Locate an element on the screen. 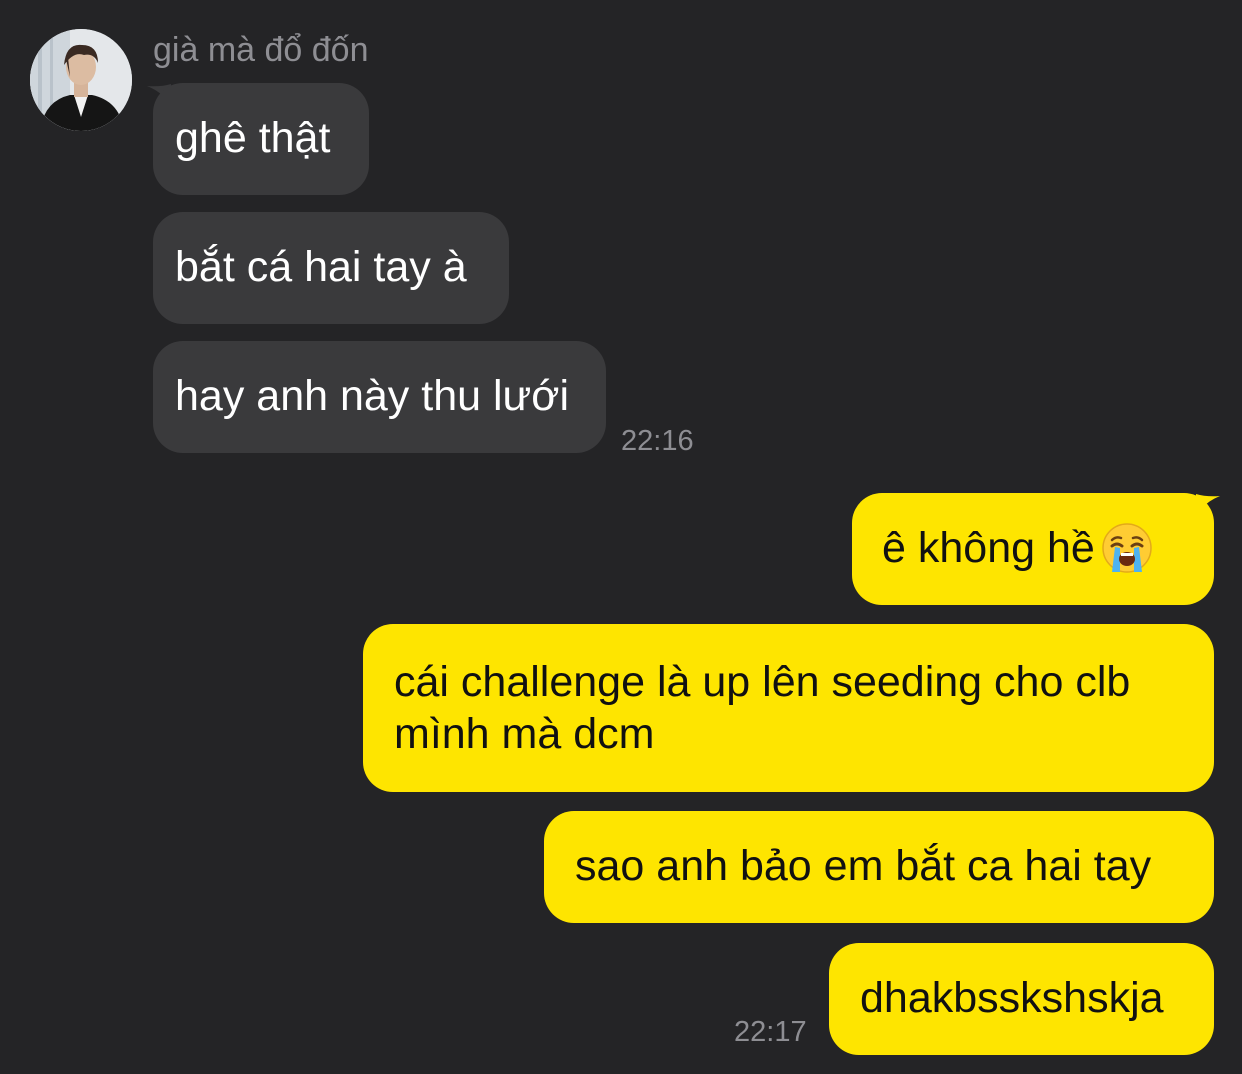 This screenshot has width=1242, height=1074. sender-name: già mà đổ đốn is located at coordinates (261, 50).